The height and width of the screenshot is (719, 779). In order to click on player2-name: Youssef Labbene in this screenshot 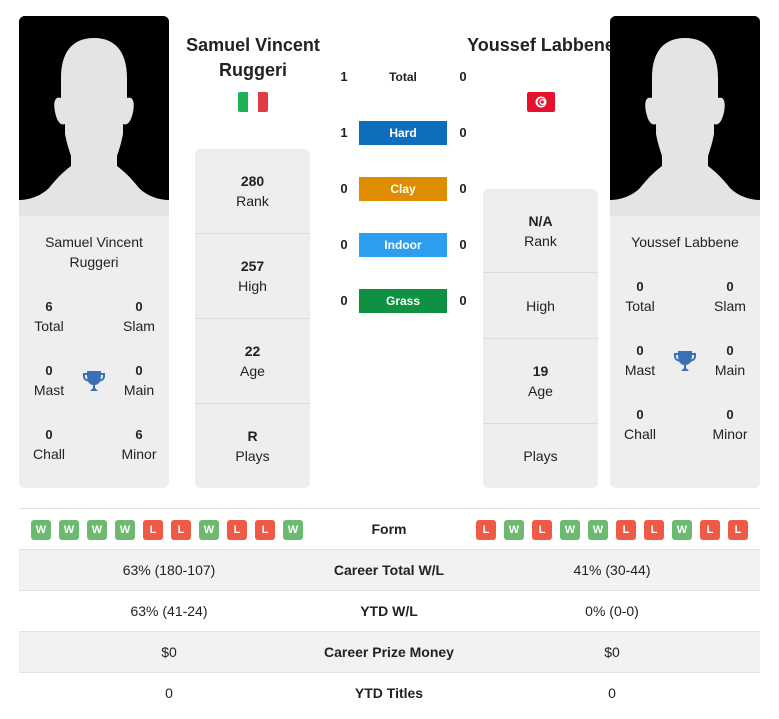, I will do `click(541, 45)`.